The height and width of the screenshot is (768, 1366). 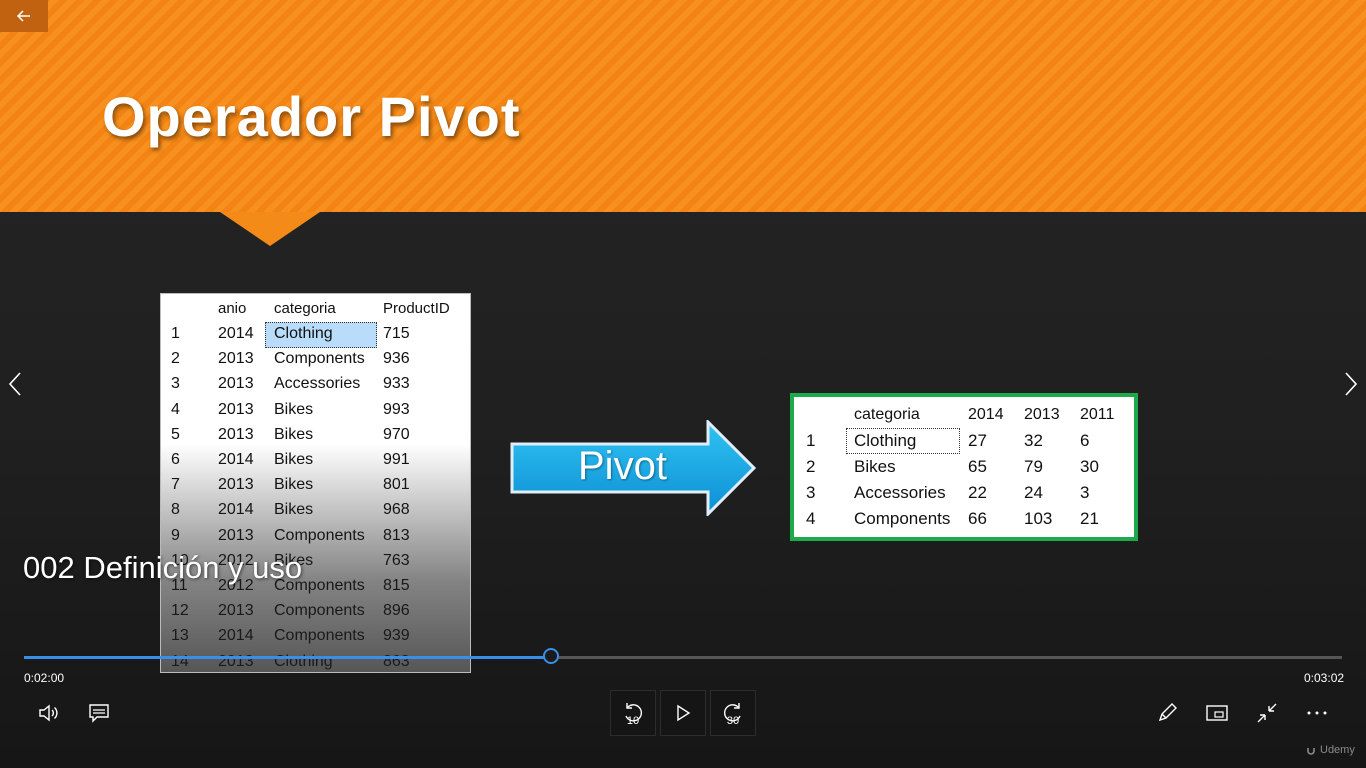 I want to click on table-row: 2 Bikes 65 79 30, so click(x=964, y=467).